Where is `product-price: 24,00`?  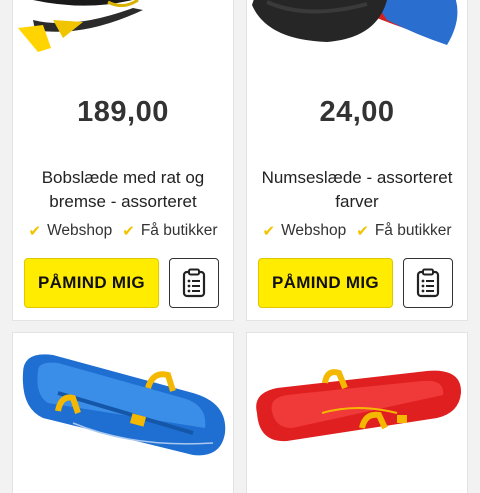 product-price: 24,00 is located at coordinates (357, 112).